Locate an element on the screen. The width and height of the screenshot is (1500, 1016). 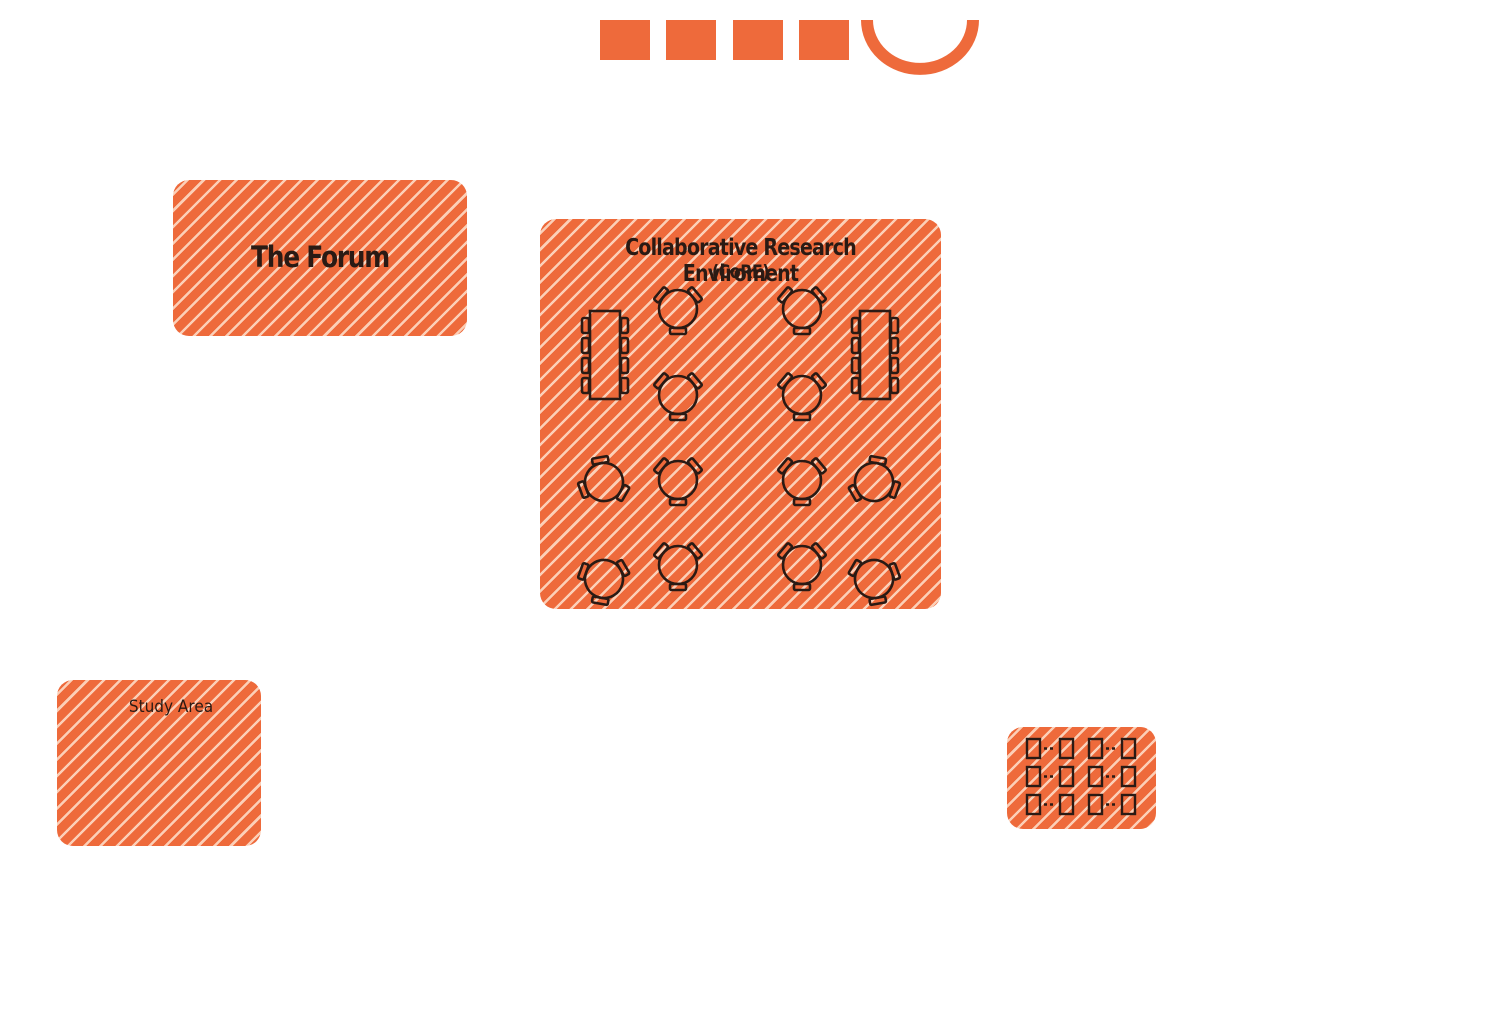
pods-furniture-layer is located at coordinates (1081, 776).